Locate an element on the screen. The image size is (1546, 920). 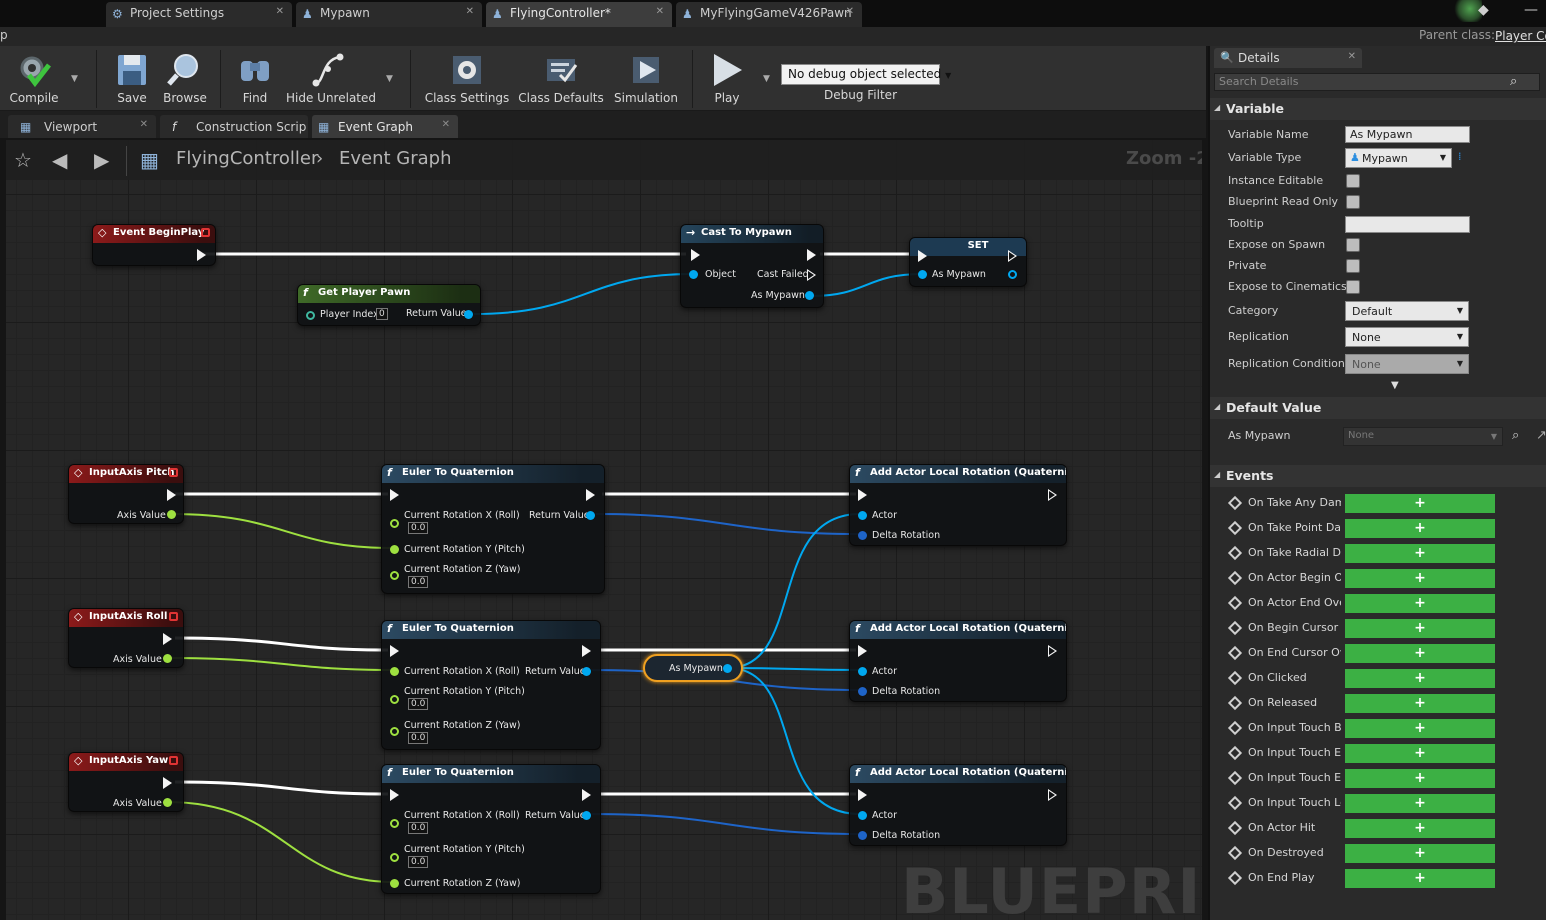
variable-type-select: Mypawn ▼ is located at coordinates (1398, 158).